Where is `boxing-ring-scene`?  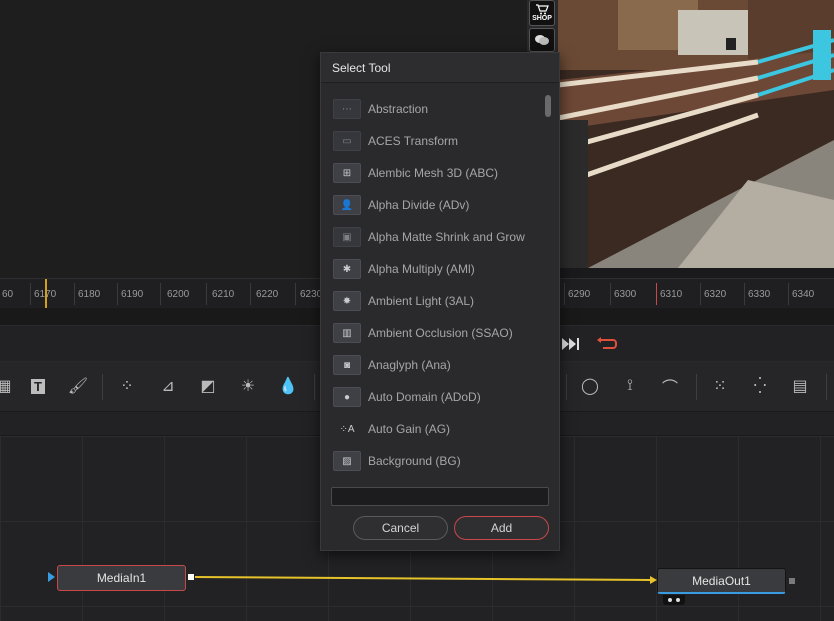
boxing-ring-scene is located at coordinates (696, 134).